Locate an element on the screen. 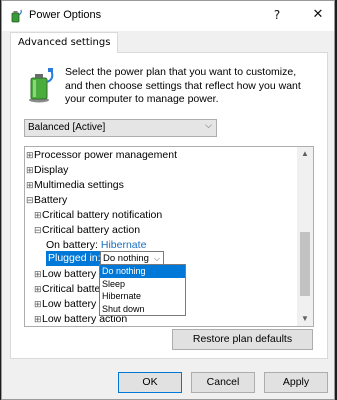 Image resolution: width=337 pixels, height=400 pixels. tree-item-critical-battery-level: ⊞Critical batter is located at coordinates (69, 289).